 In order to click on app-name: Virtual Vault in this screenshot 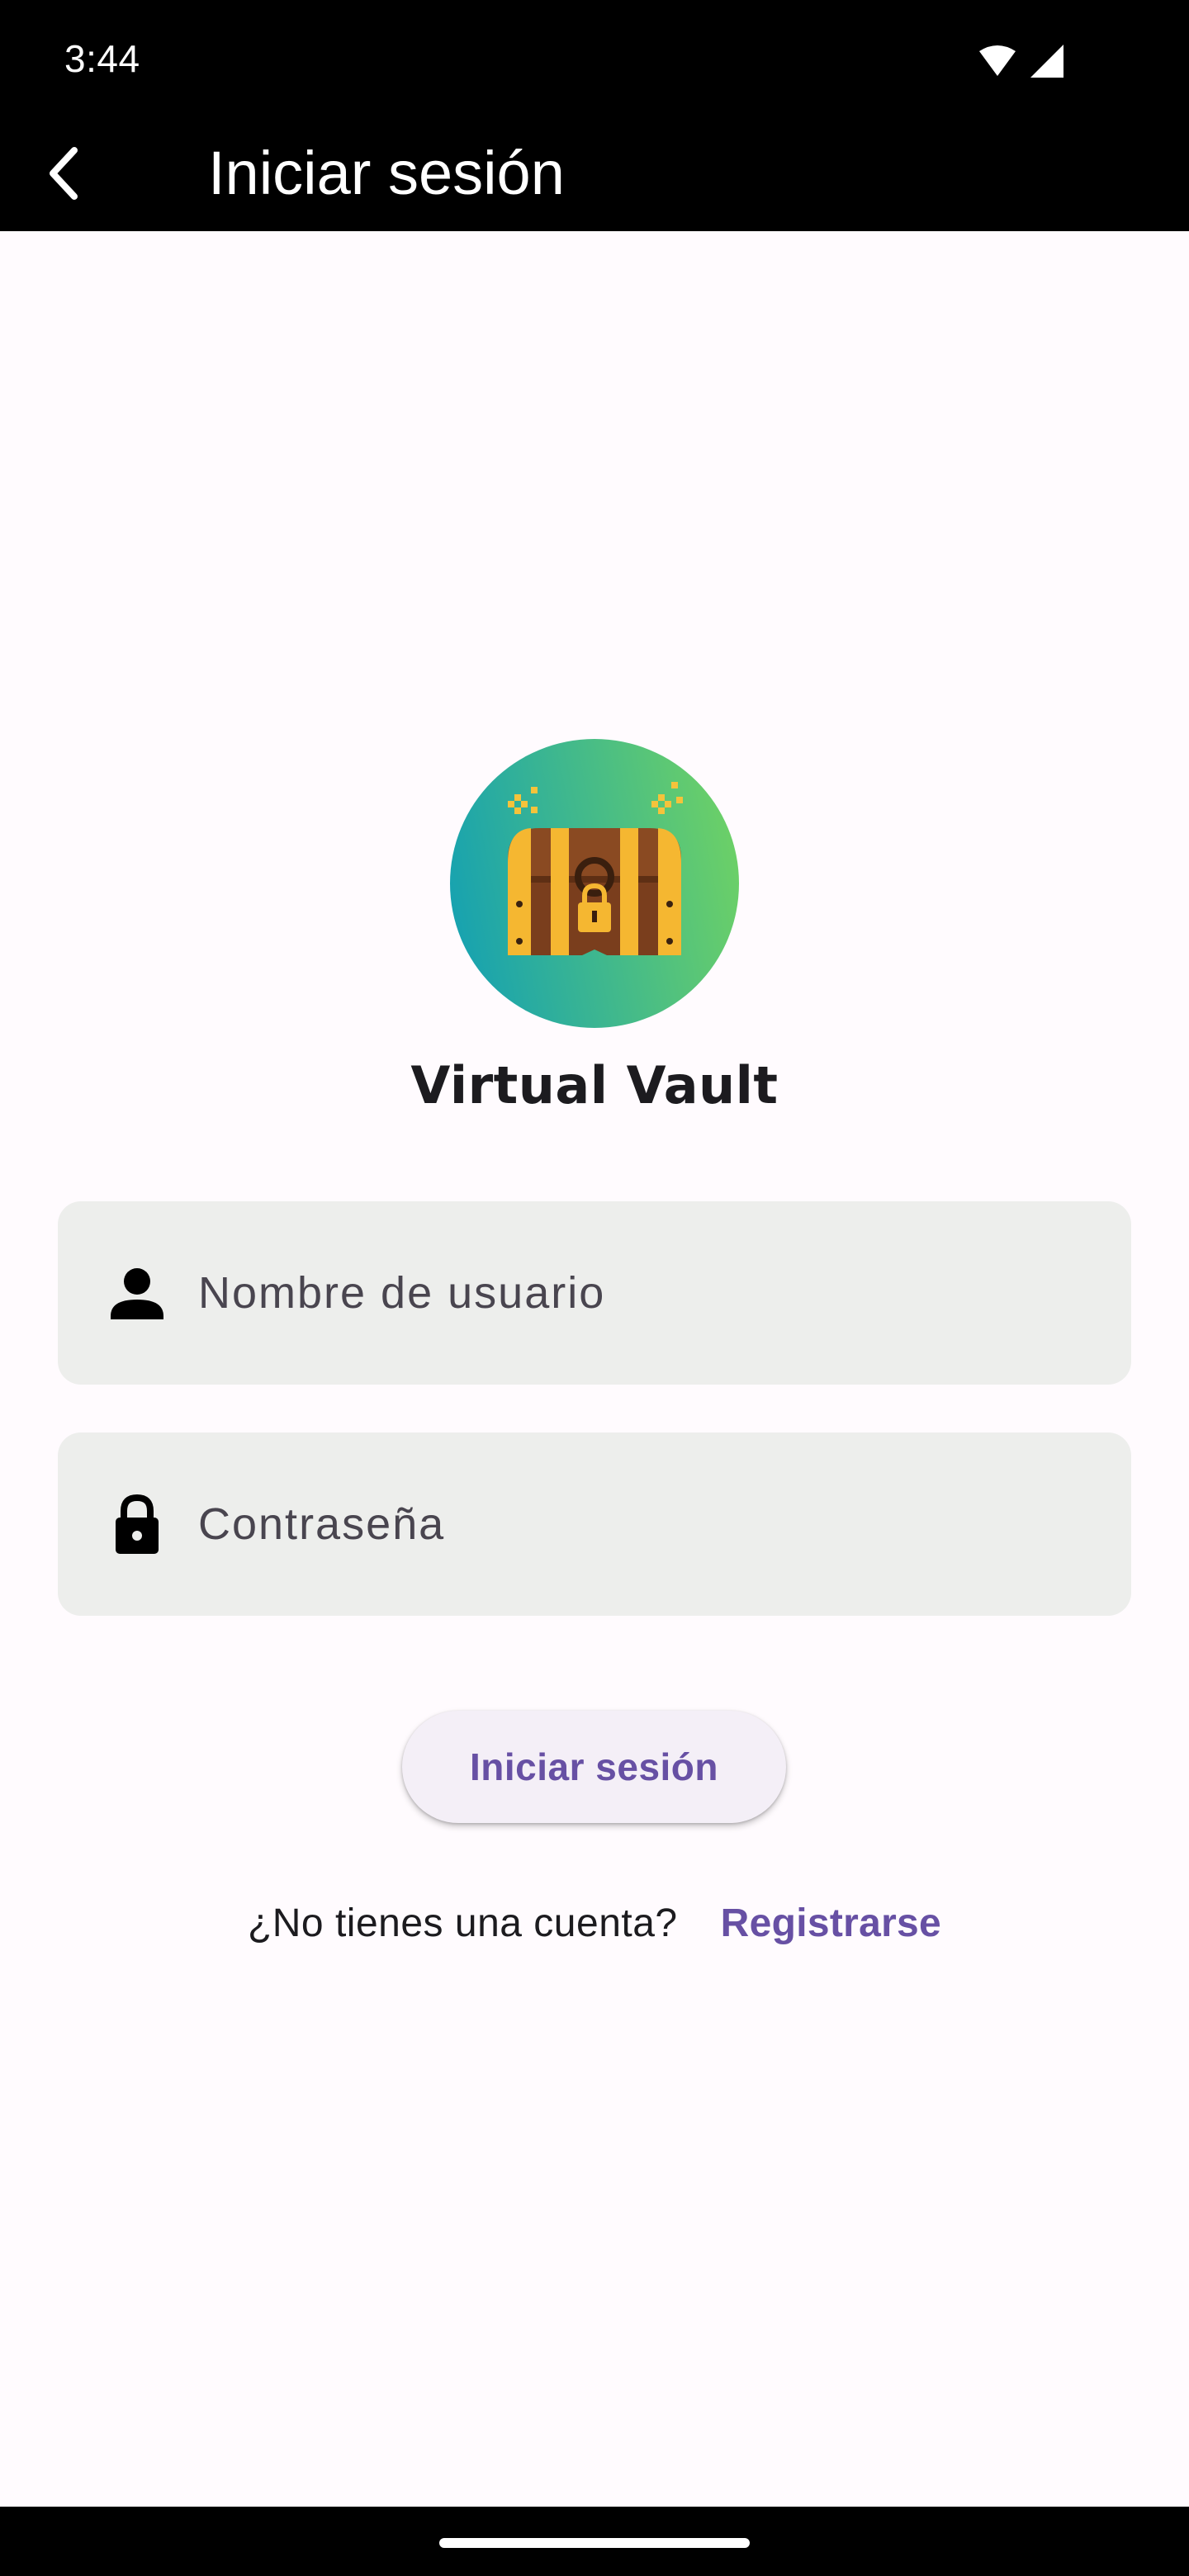, I will do `click(594, 1085)`.